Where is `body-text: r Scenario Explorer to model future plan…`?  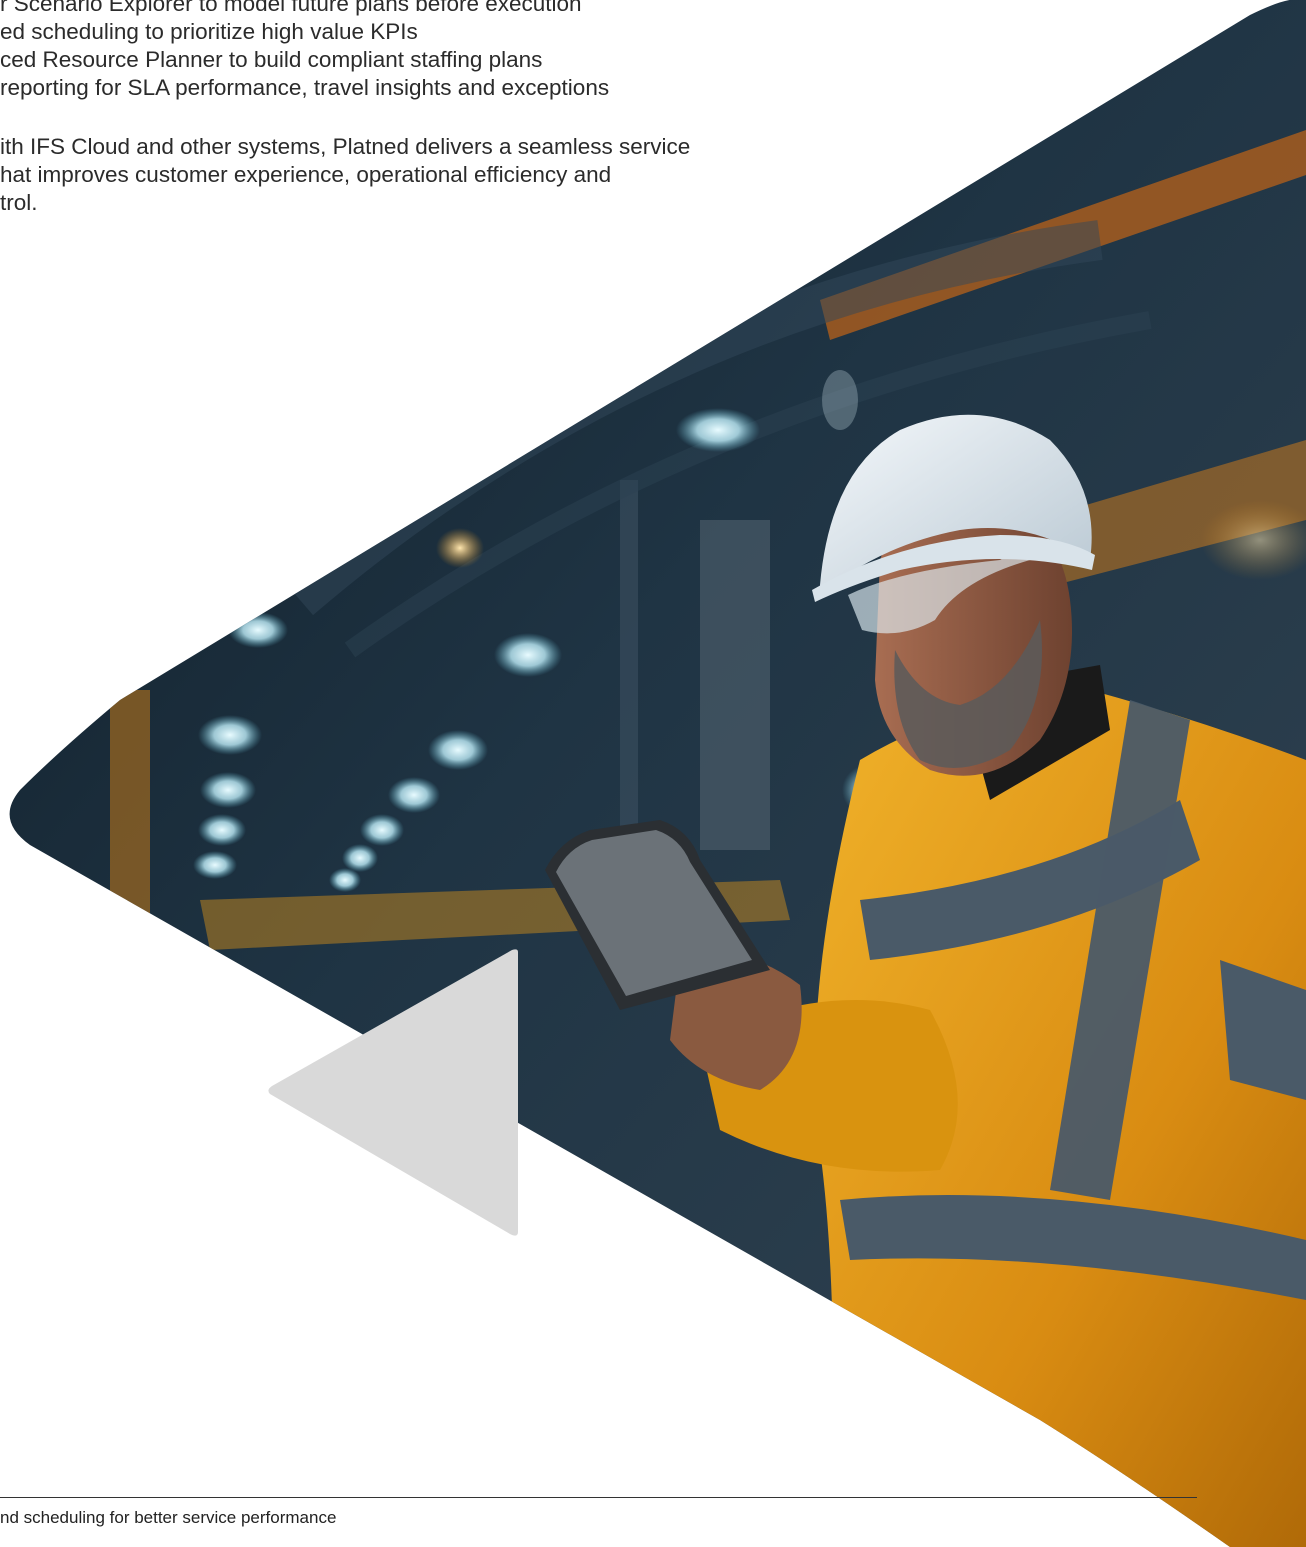
body-text: r Scenario Explorer to model future plan… is located at coordinates (480, 108).